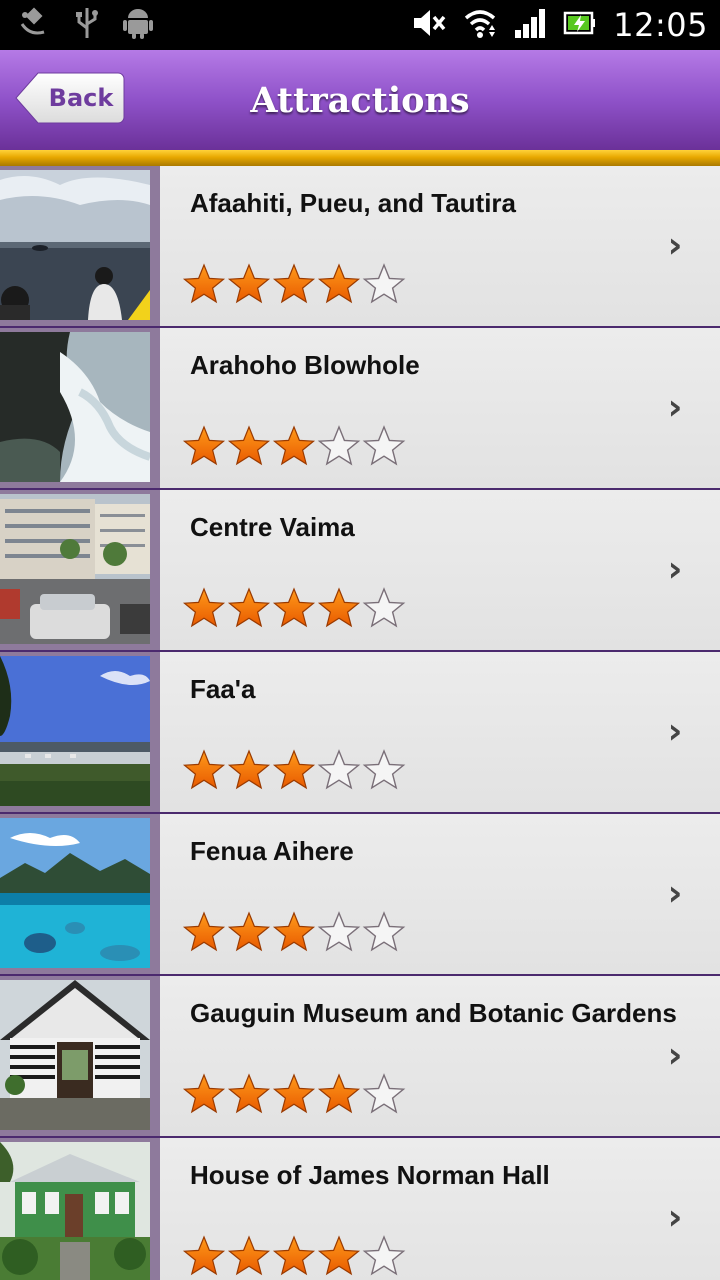  I want to click on header-accent-rule, so click(360, 158).